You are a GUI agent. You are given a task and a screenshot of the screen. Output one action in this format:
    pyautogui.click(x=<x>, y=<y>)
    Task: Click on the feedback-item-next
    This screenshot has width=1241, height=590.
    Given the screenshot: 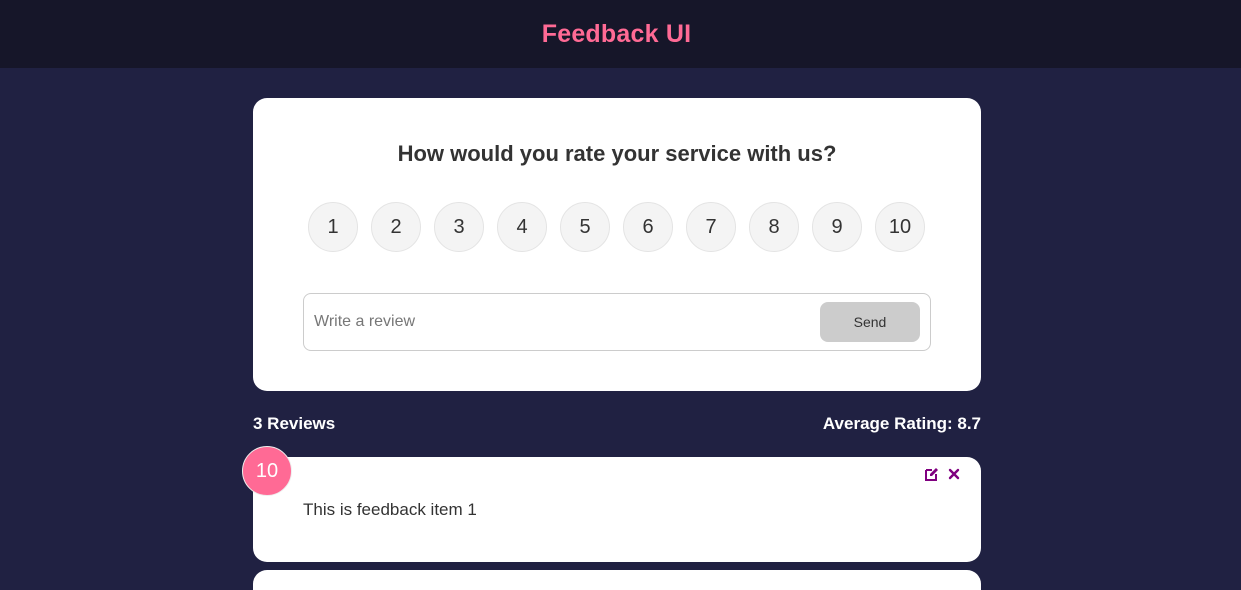 What is the action you would take?
    pyautogui.click(x=617, y=580)
    